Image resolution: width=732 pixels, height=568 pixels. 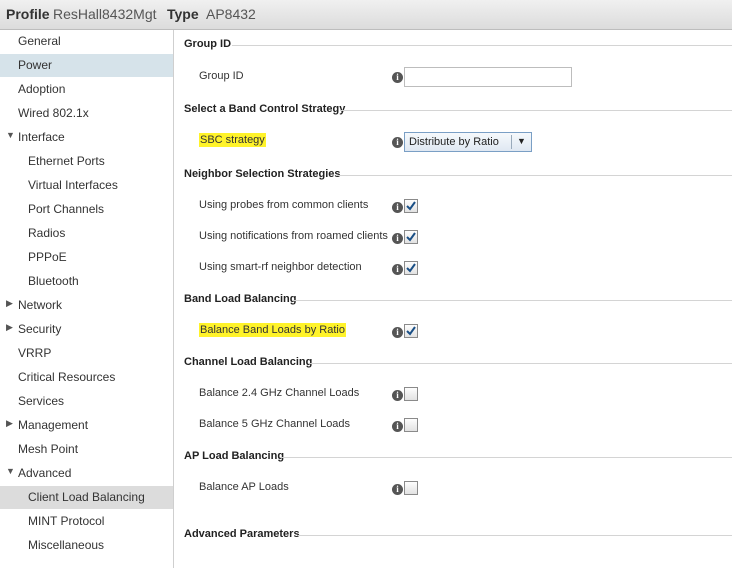 What do you see at coordinates (86, 89) in the screenshot?
I see `sidebar-item-adoption: Adoption` at bounding box center [86, 89].